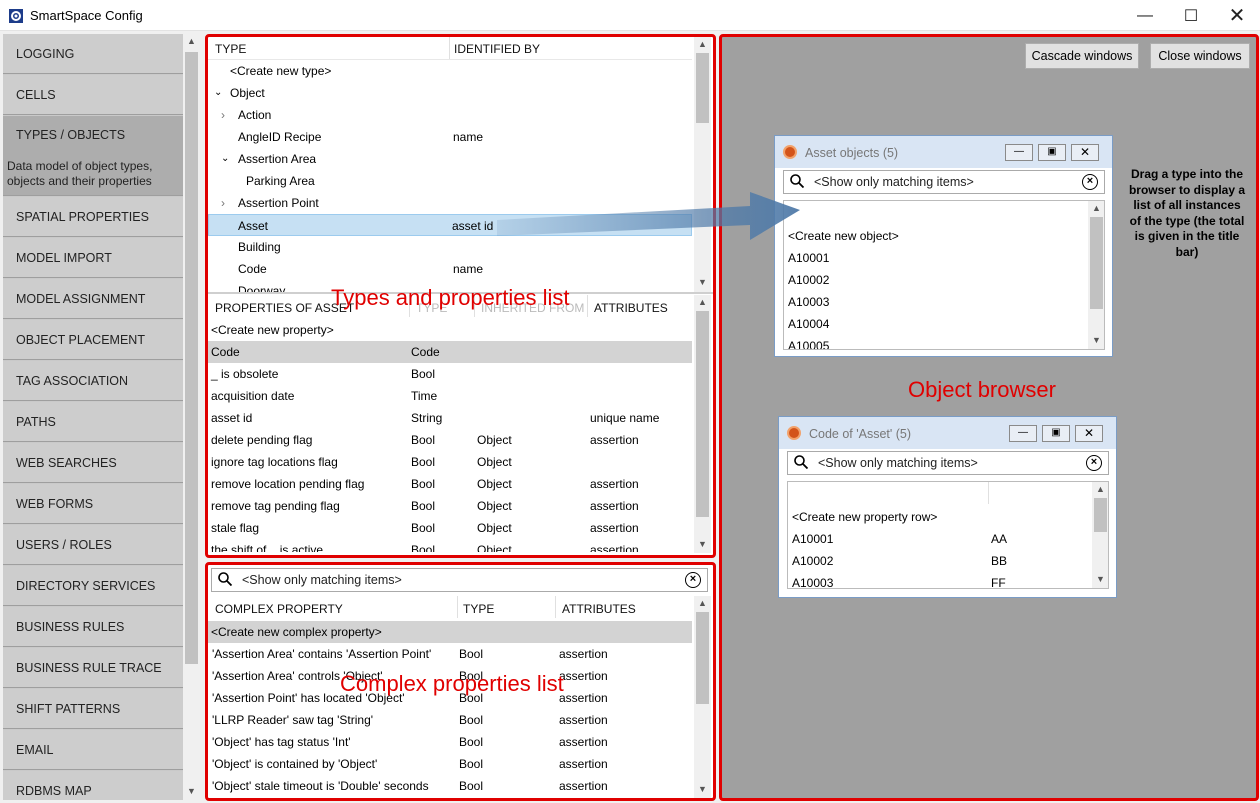  Describe the element at coordinates (93, 750) in the screenshot. I see `sidebar-item-email: EMAIL` at that location.